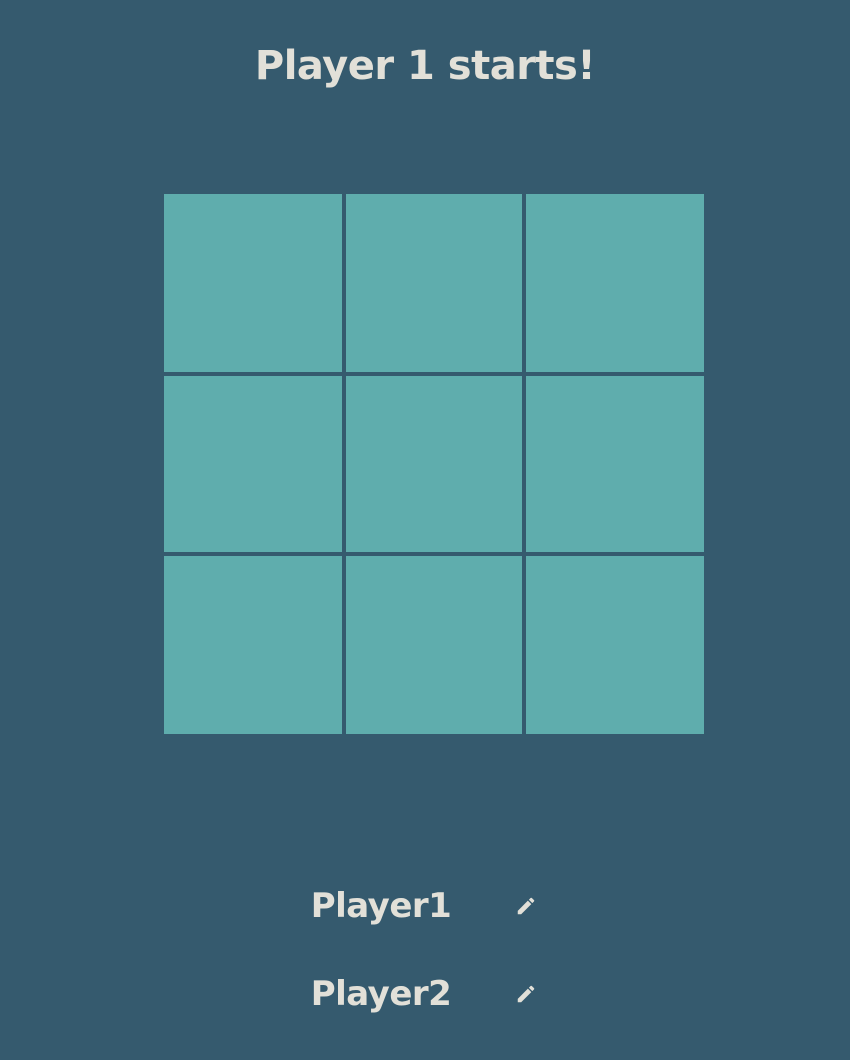 This screenshot has width=850, height=1060. Describe the element at coordinates (381, 994) in the screenshot. I see `player-2-name: Player2` at that location.